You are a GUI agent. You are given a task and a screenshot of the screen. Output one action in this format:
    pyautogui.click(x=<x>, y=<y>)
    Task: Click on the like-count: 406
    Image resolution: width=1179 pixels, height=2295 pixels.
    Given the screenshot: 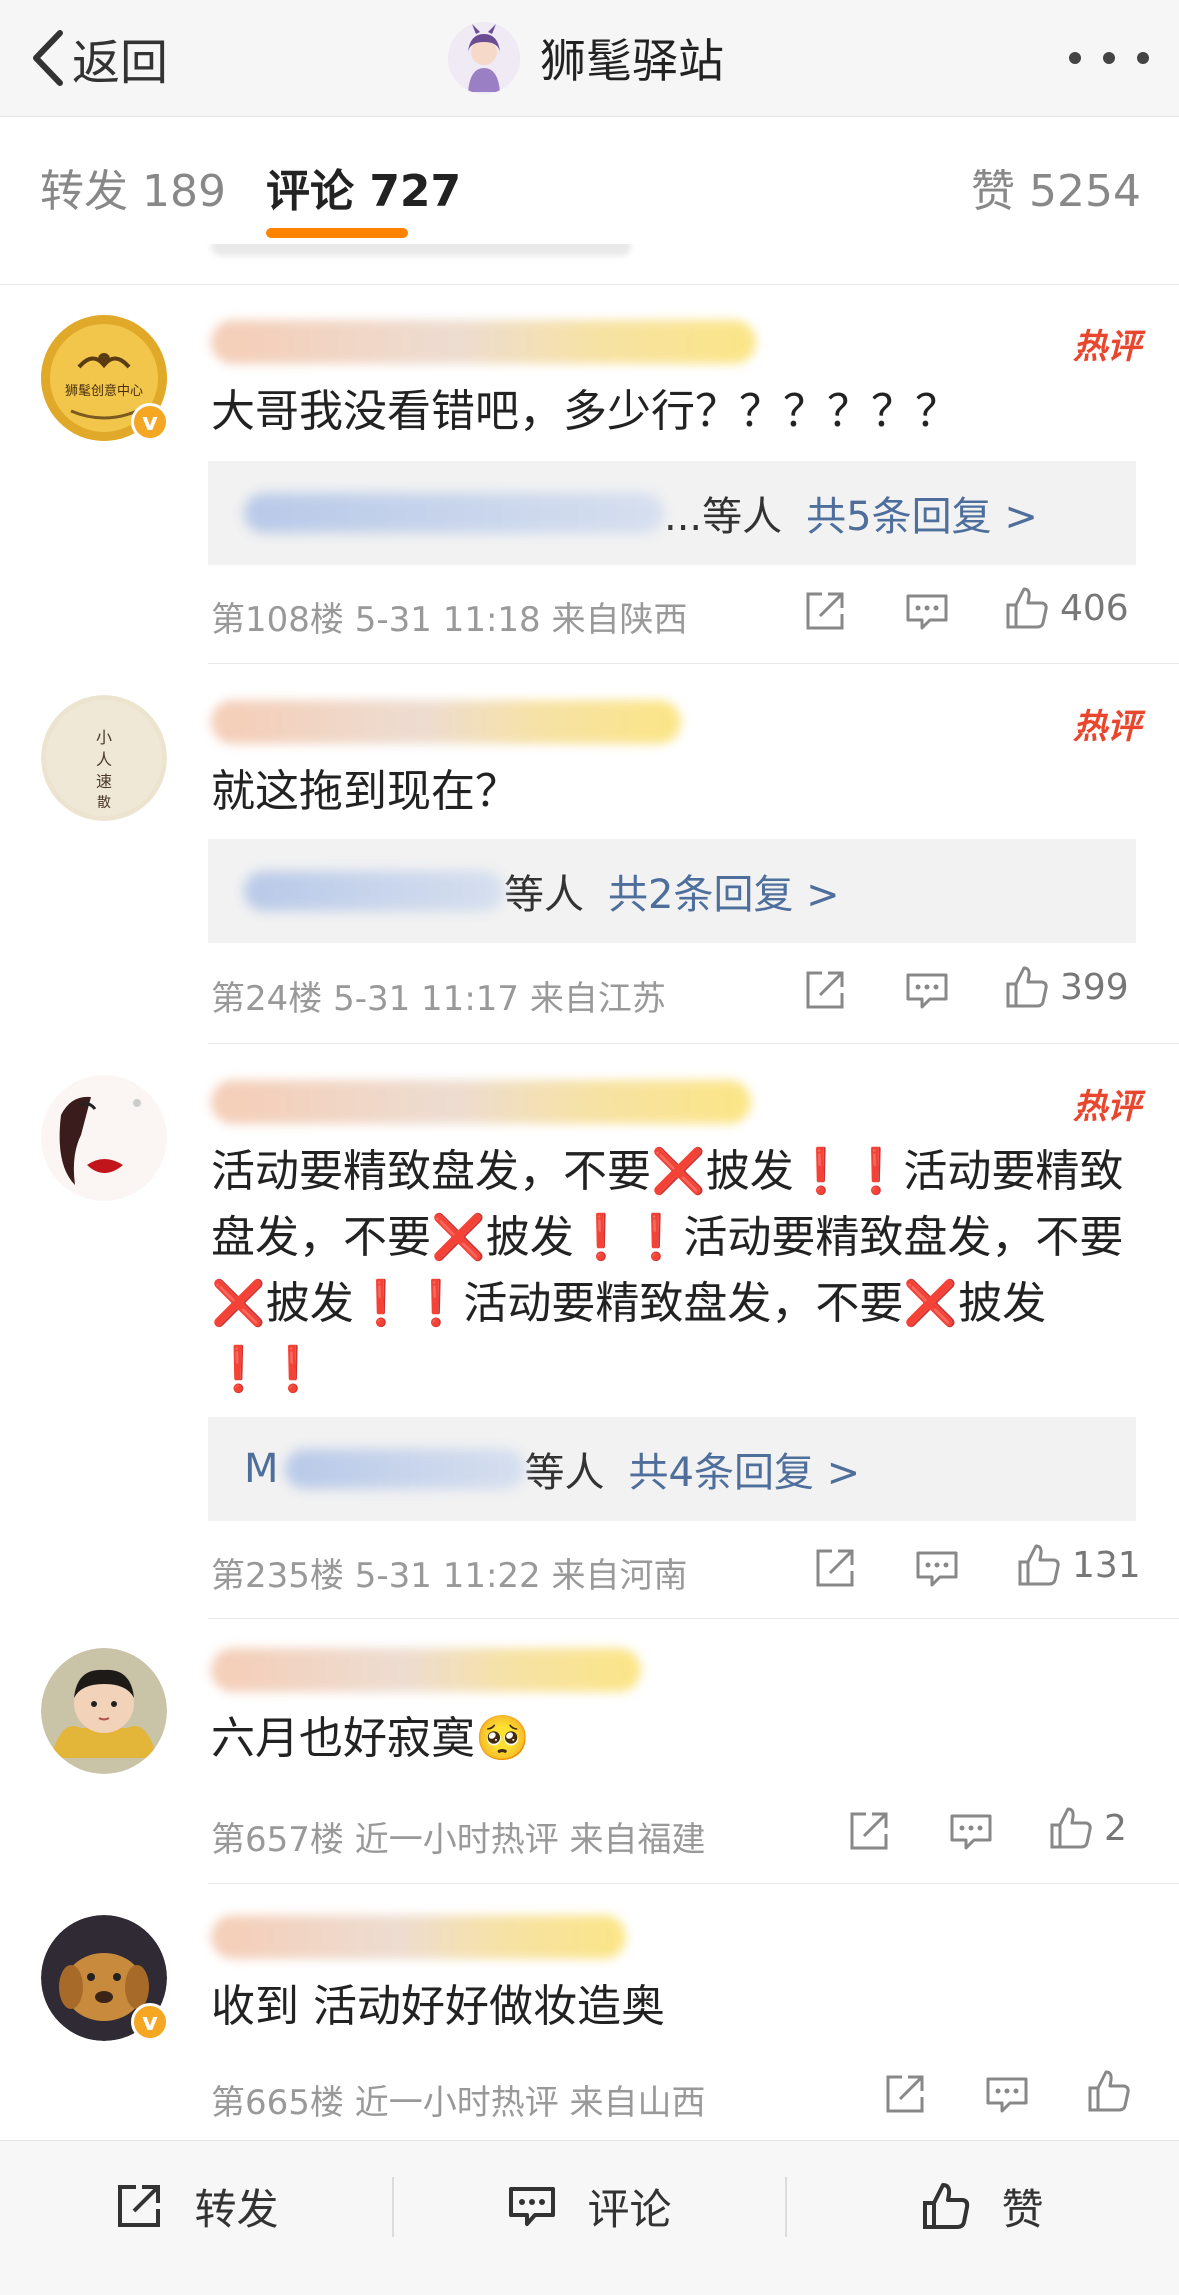 What is the action you would take?
    pyautogui.click(x=1094, y=608)
    